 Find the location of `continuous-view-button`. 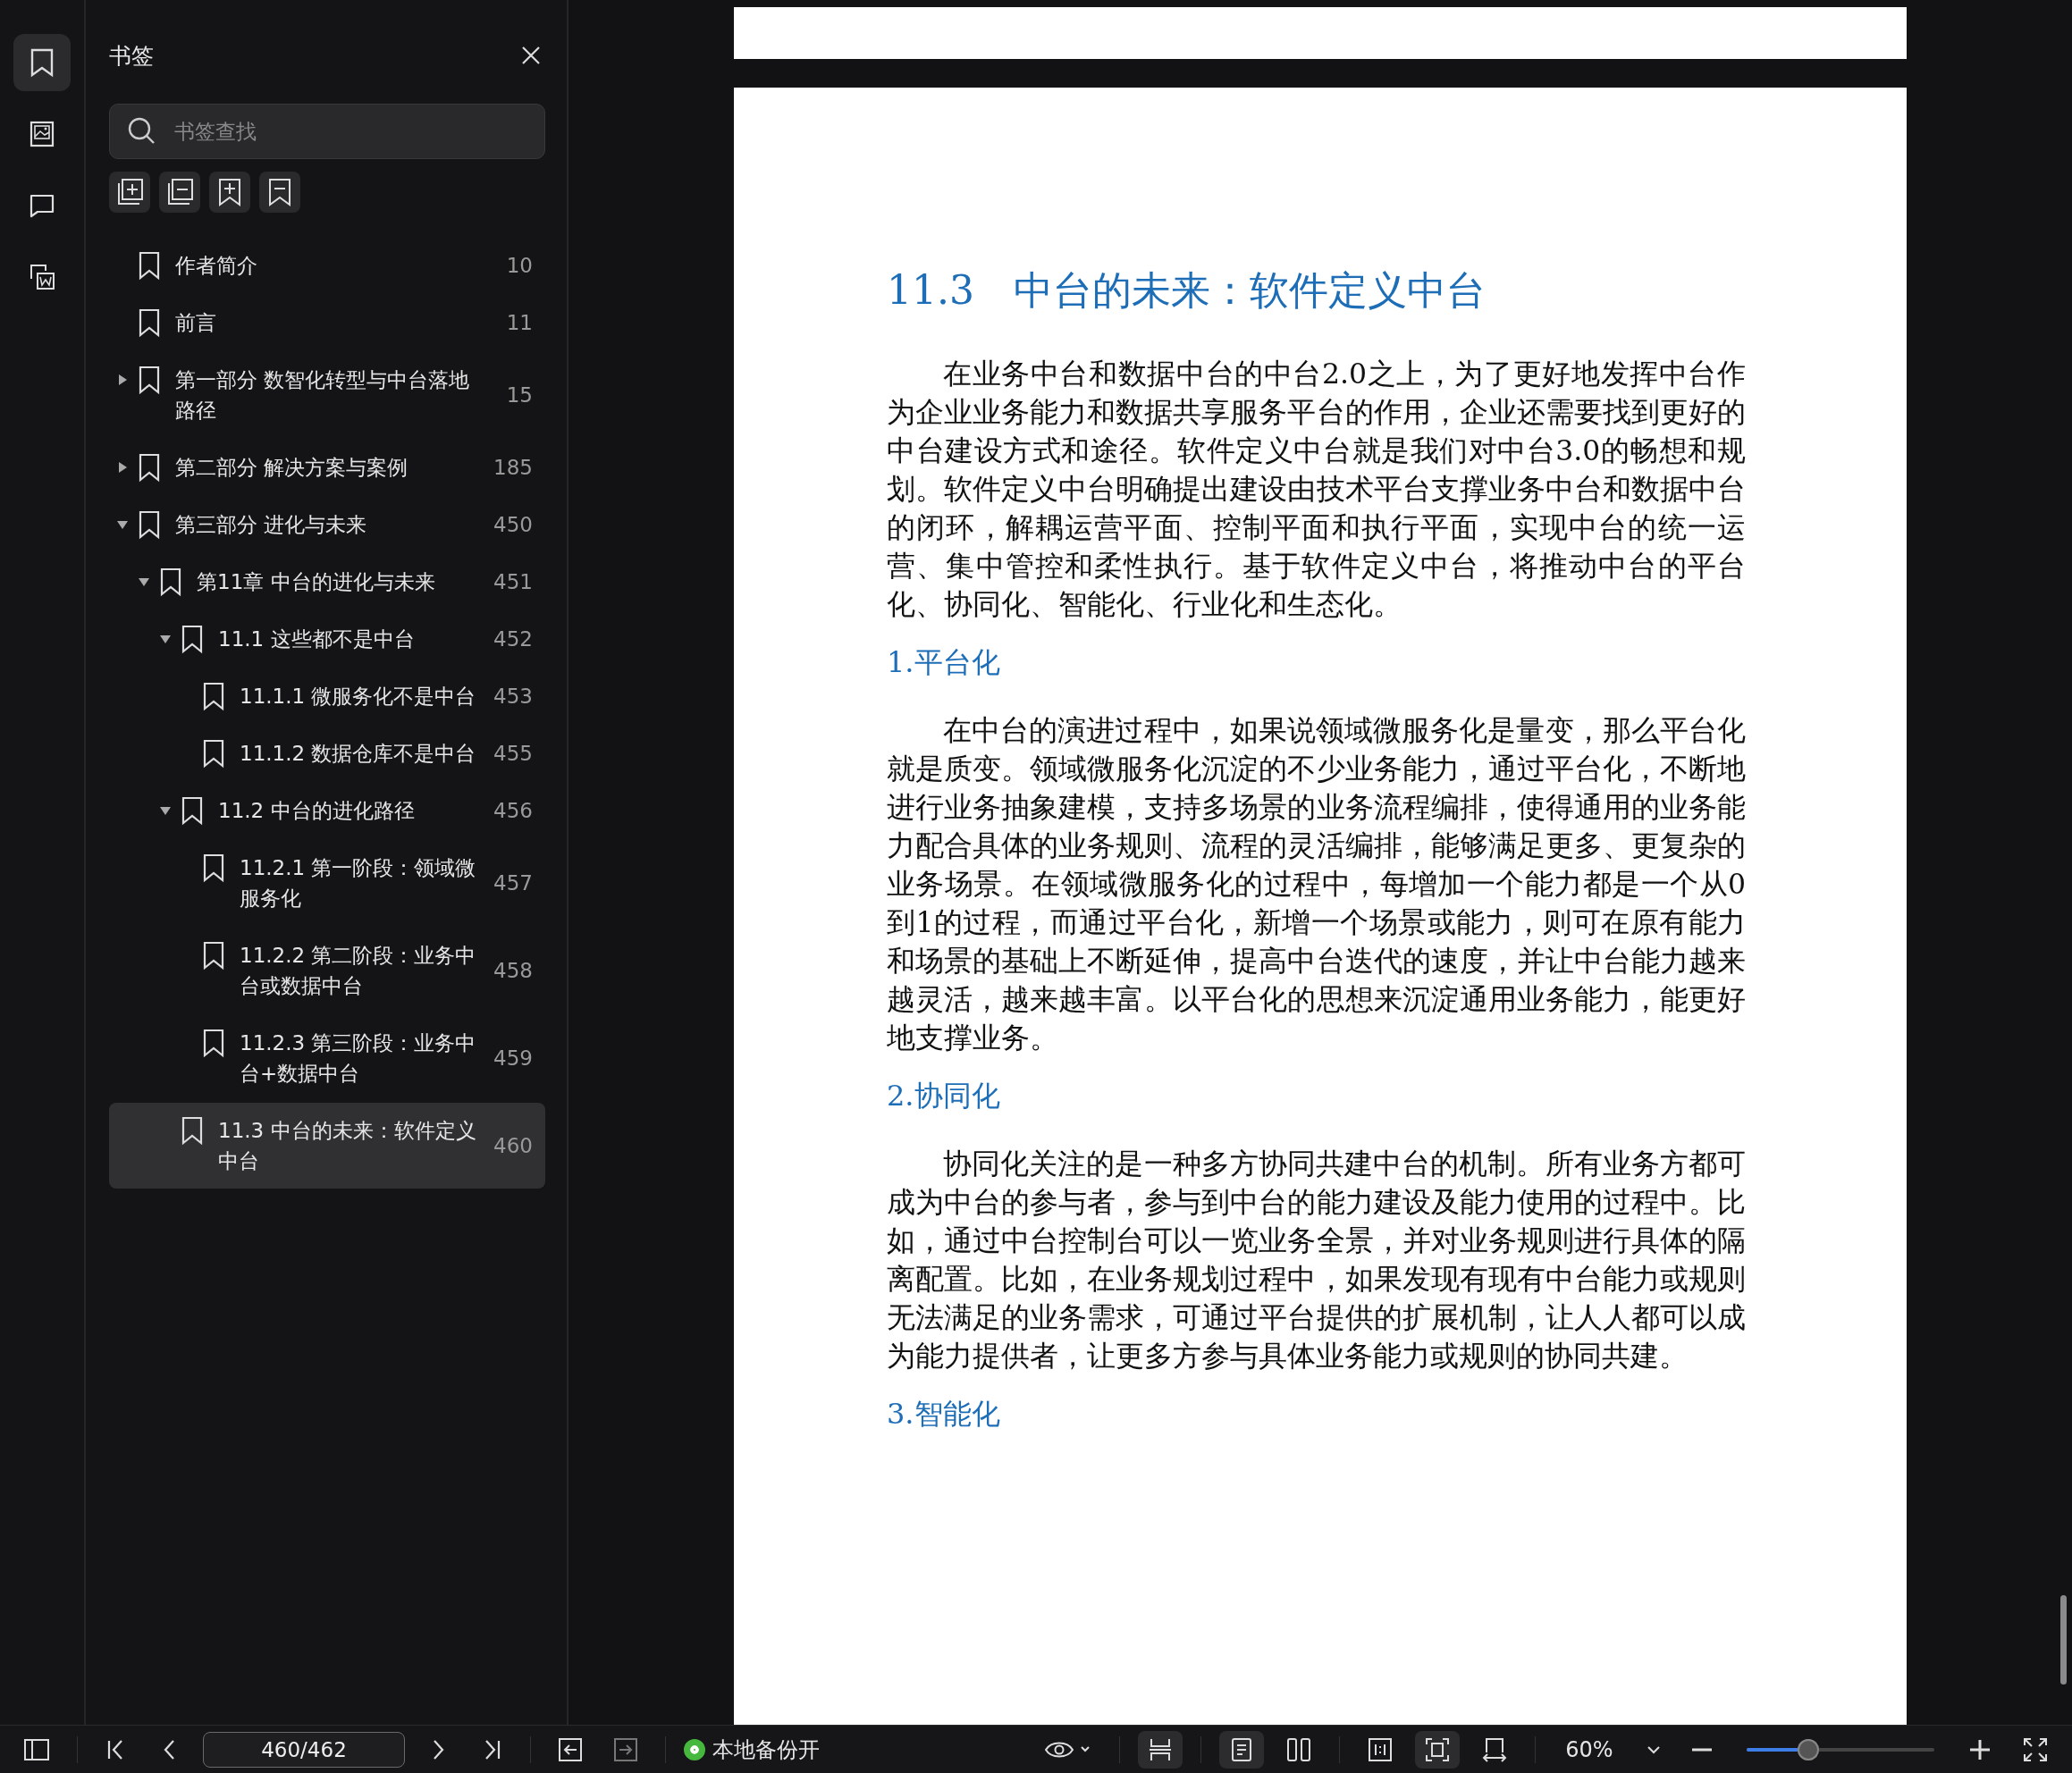

continuous-view-button is located at coordinates (1160, 1749).